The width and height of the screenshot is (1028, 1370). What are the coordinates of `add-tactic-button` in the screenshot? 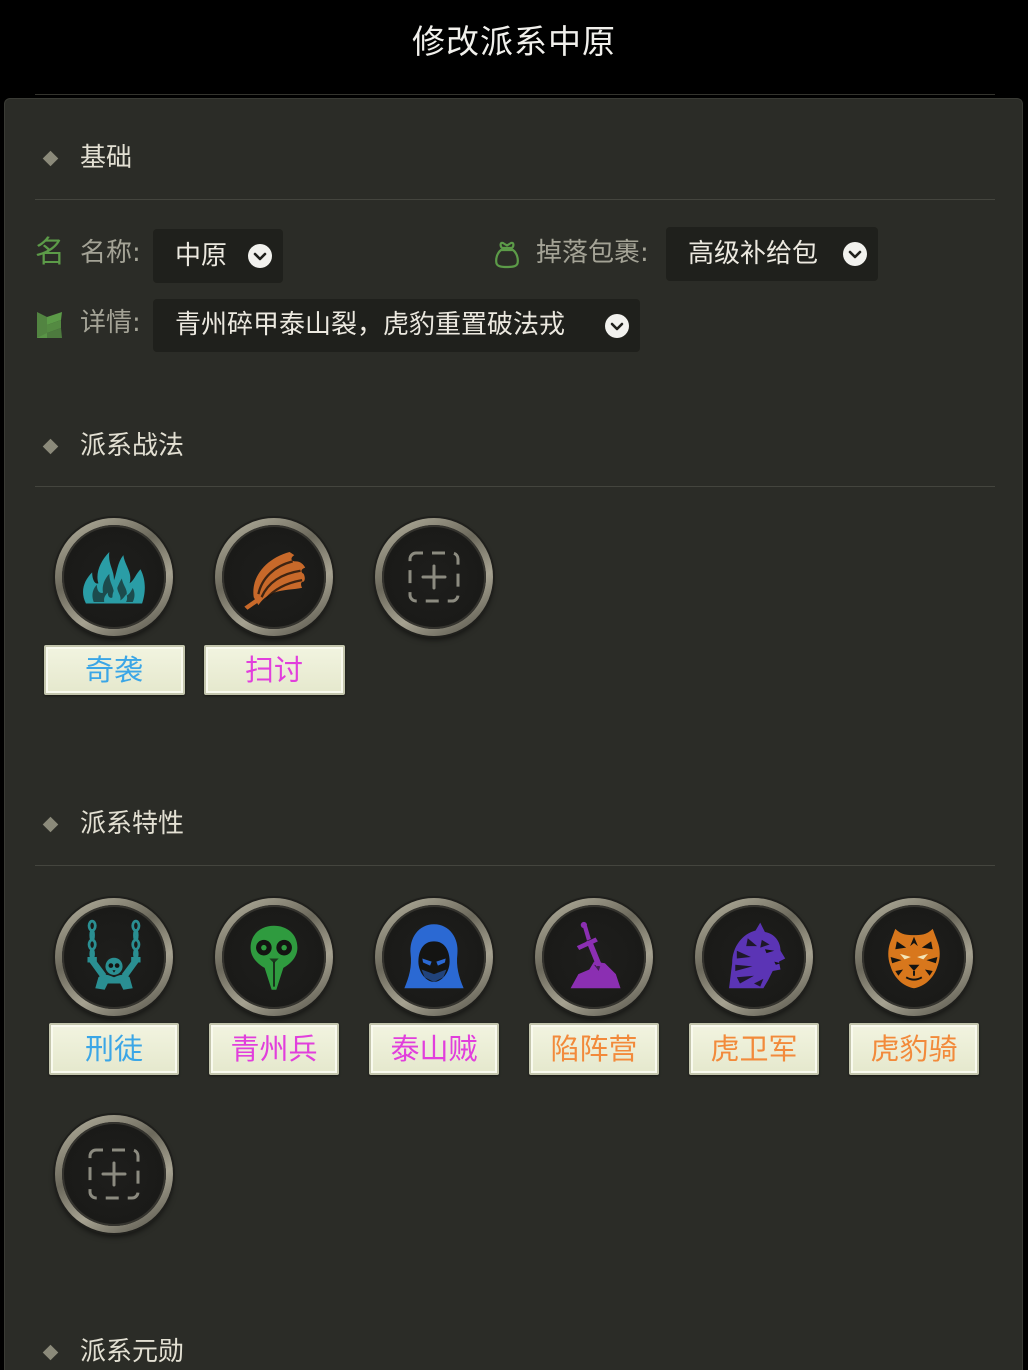 It's located at (434, 577).